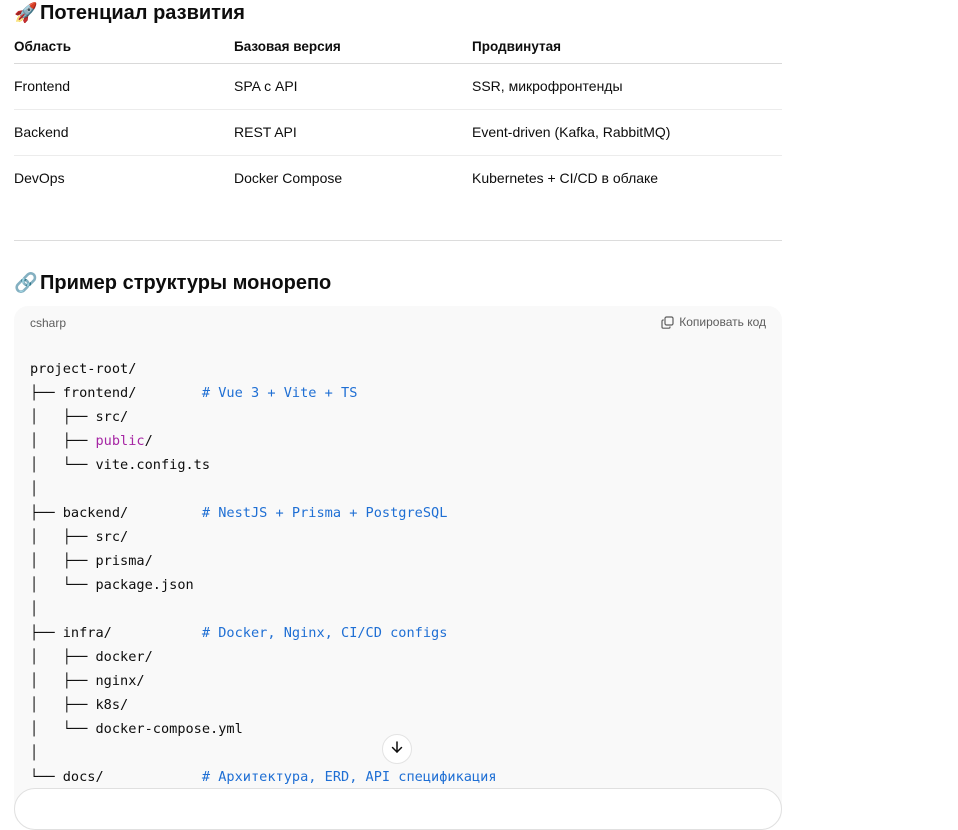  What do you see at coordinates (116, 633) in the screenshot?
I see `code-text: ├── infra/` at bounding box center [116, 633].